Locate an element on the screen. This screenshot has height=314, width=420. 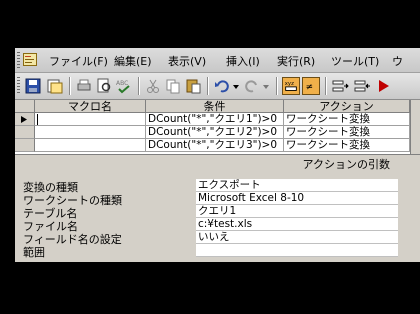
menu-window: ウ is located at coordinates (397, 61).